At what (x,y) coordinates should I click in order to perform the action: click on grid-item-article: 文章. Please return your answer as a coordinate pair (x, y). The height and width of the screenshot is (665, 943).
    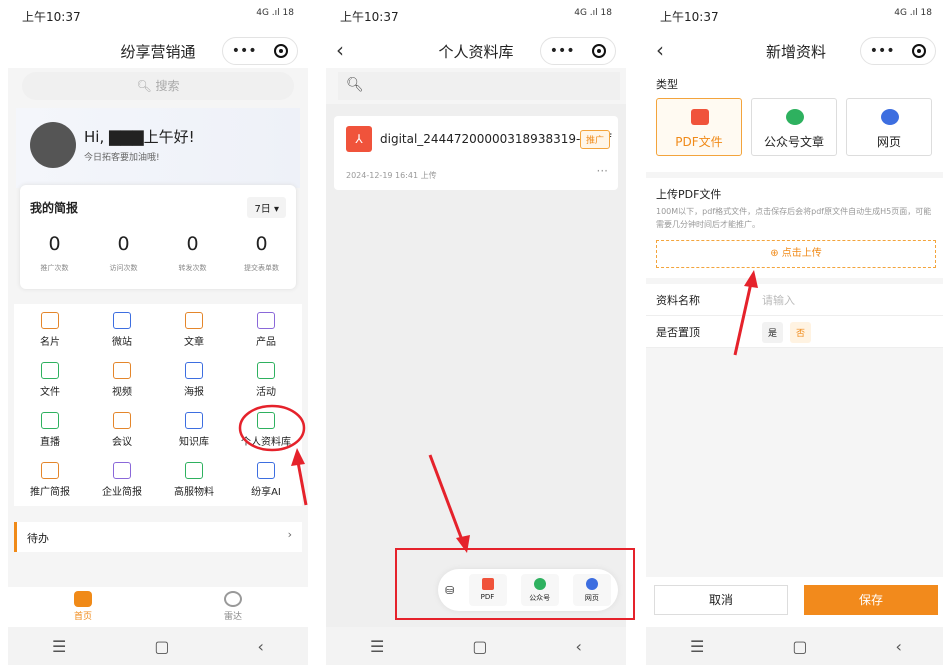
    Looking at the image, I should click on (194, 330).